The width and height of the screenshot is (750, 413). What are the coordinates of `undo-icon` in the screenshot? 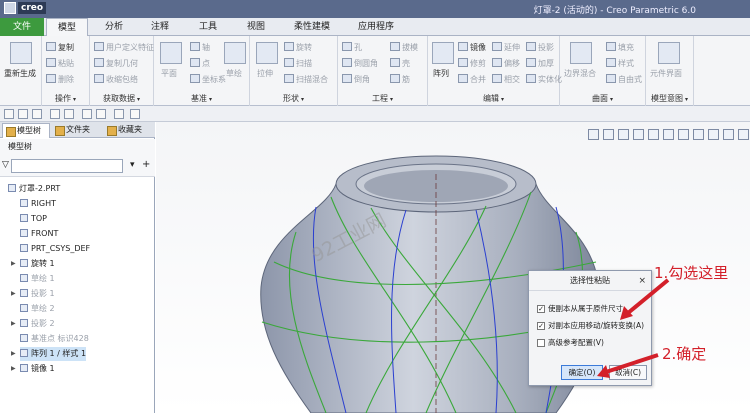 It's located at (55, 114).